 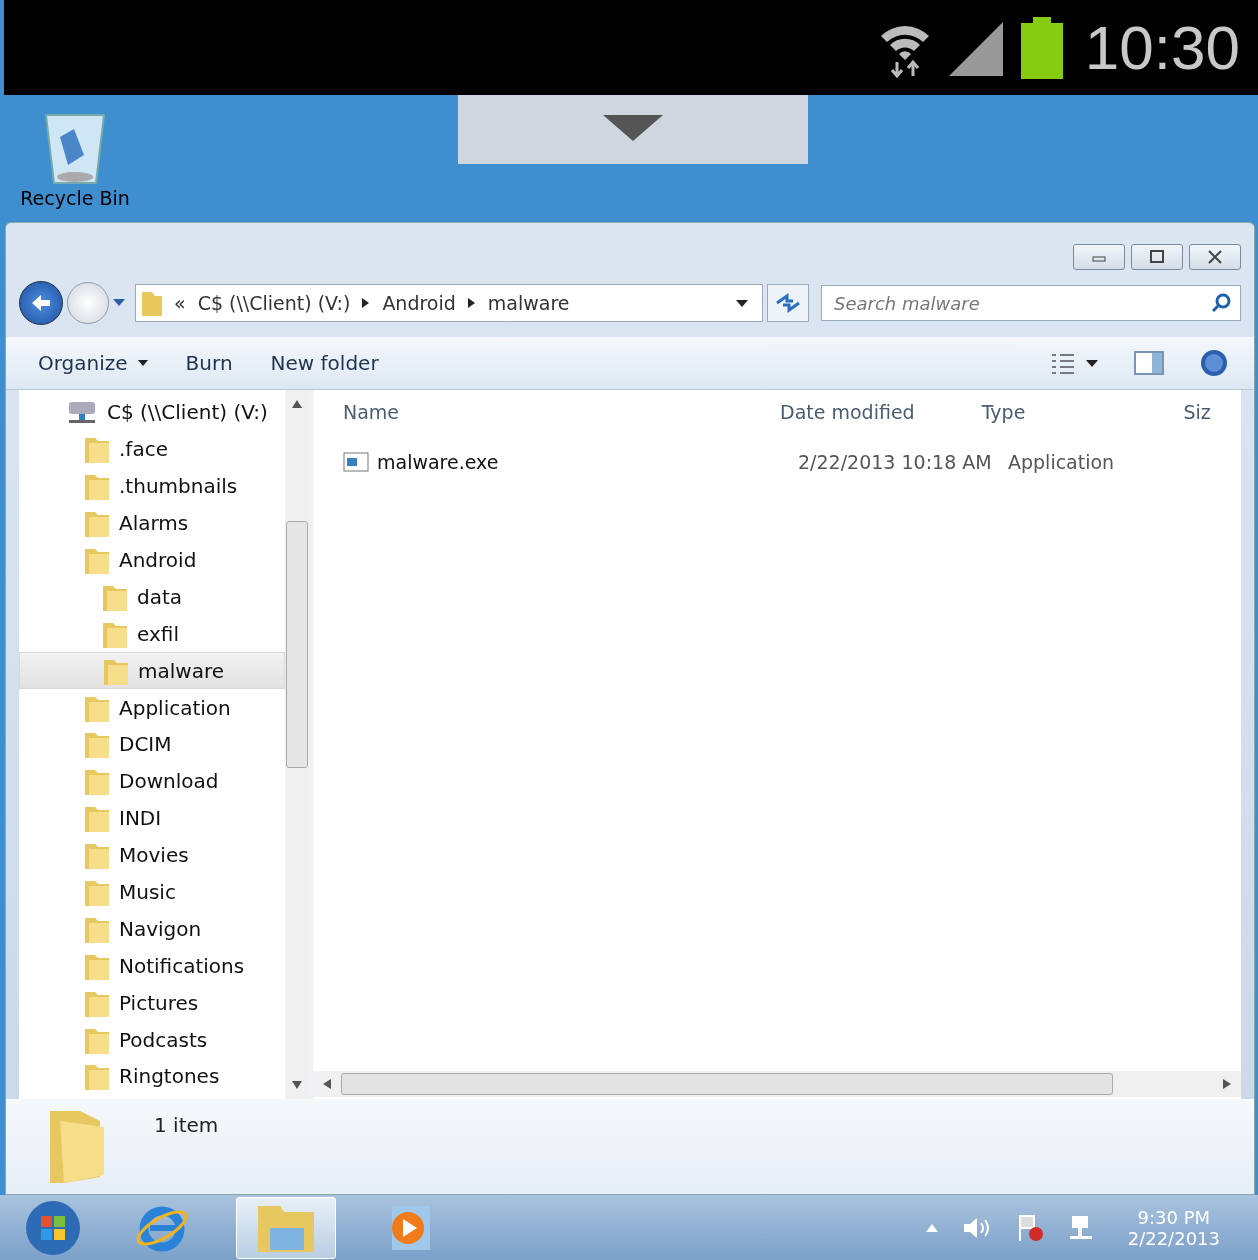 I want to click on tree-item: Download, so click(x=152, y=781).